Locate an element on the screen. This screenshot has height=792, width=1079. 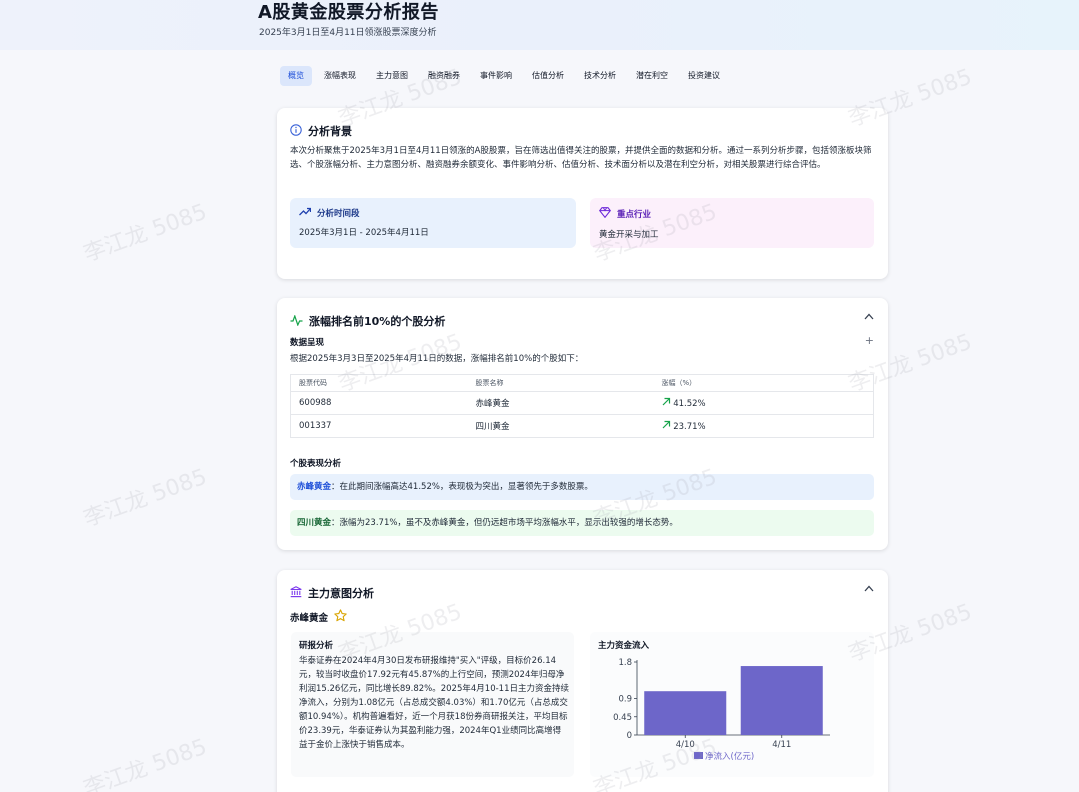
tab-risks: 潜在利空 is located at coordinates (652, 76).